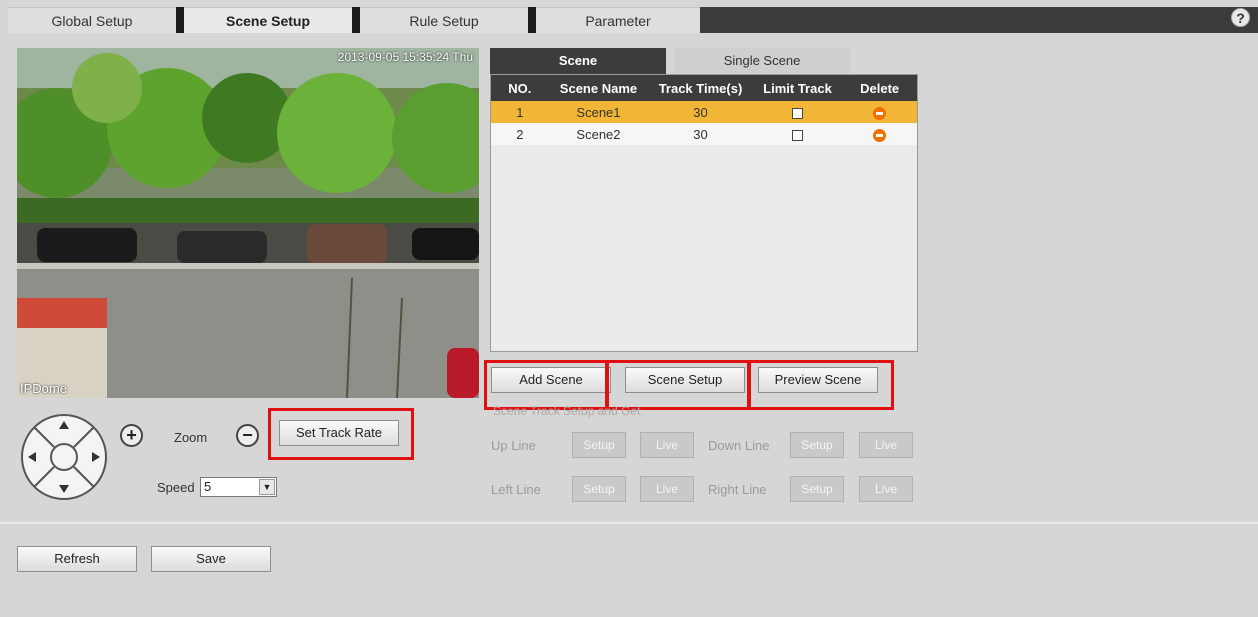 The height and width of the screenshot is (617, 1258). I want to click on up-line-label: Up Line, so click(513, 445).